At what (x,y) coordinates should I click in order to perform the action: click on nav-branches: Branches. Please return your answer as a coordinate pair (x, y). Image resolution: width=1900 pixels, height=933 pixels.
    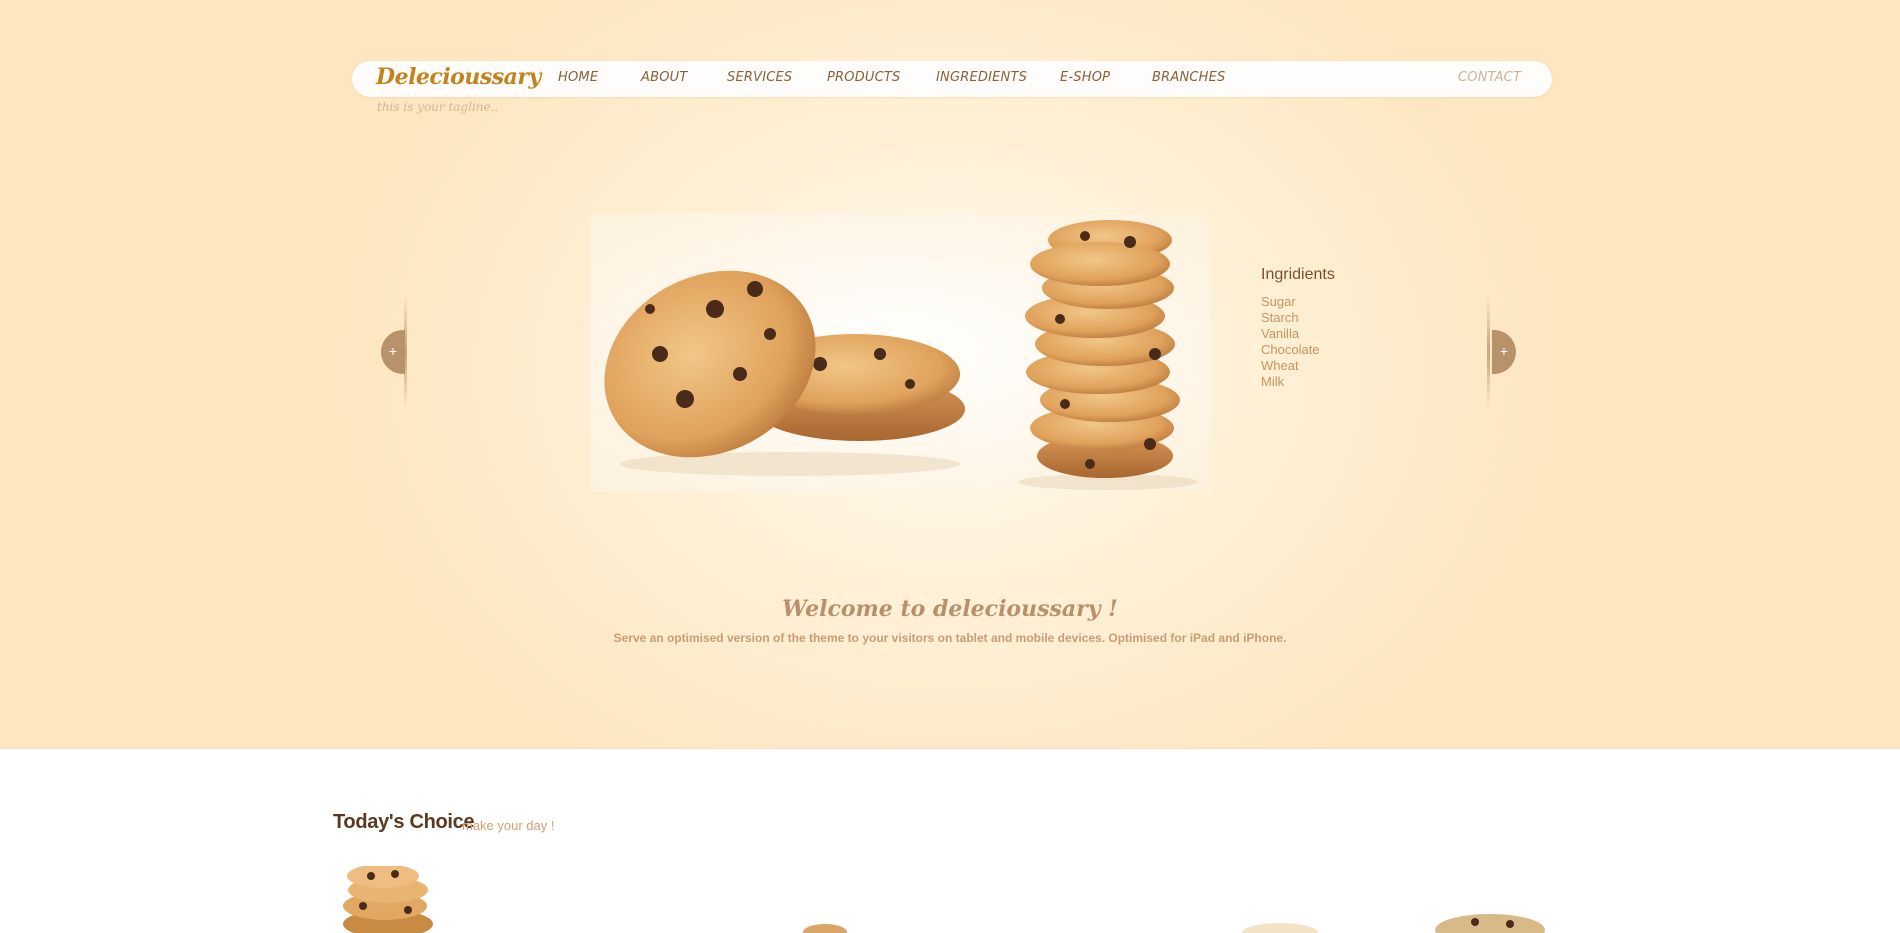
    Looking at the image, I should click on (1189, 77).